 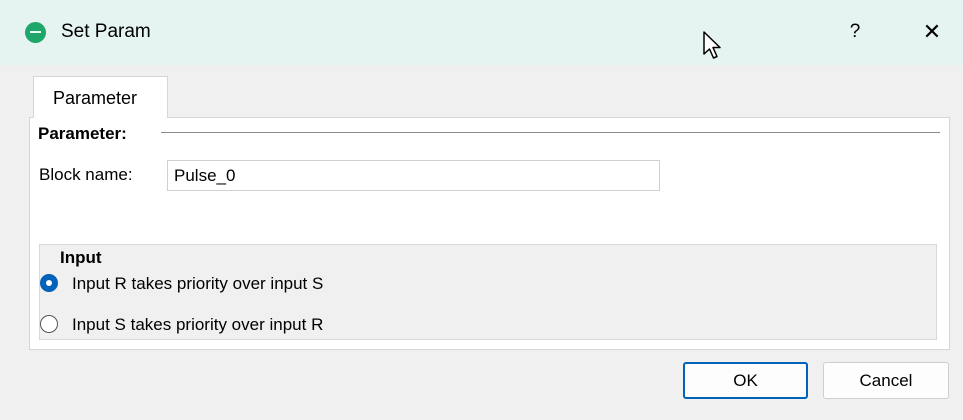 I want to click on radio-unselected-icon, so click(x=49, y=324).